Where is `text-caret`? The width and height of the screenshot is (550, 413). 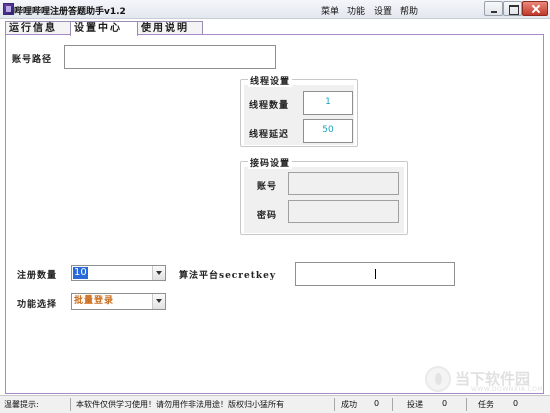 text-caret is located at coordinates (375, 274).